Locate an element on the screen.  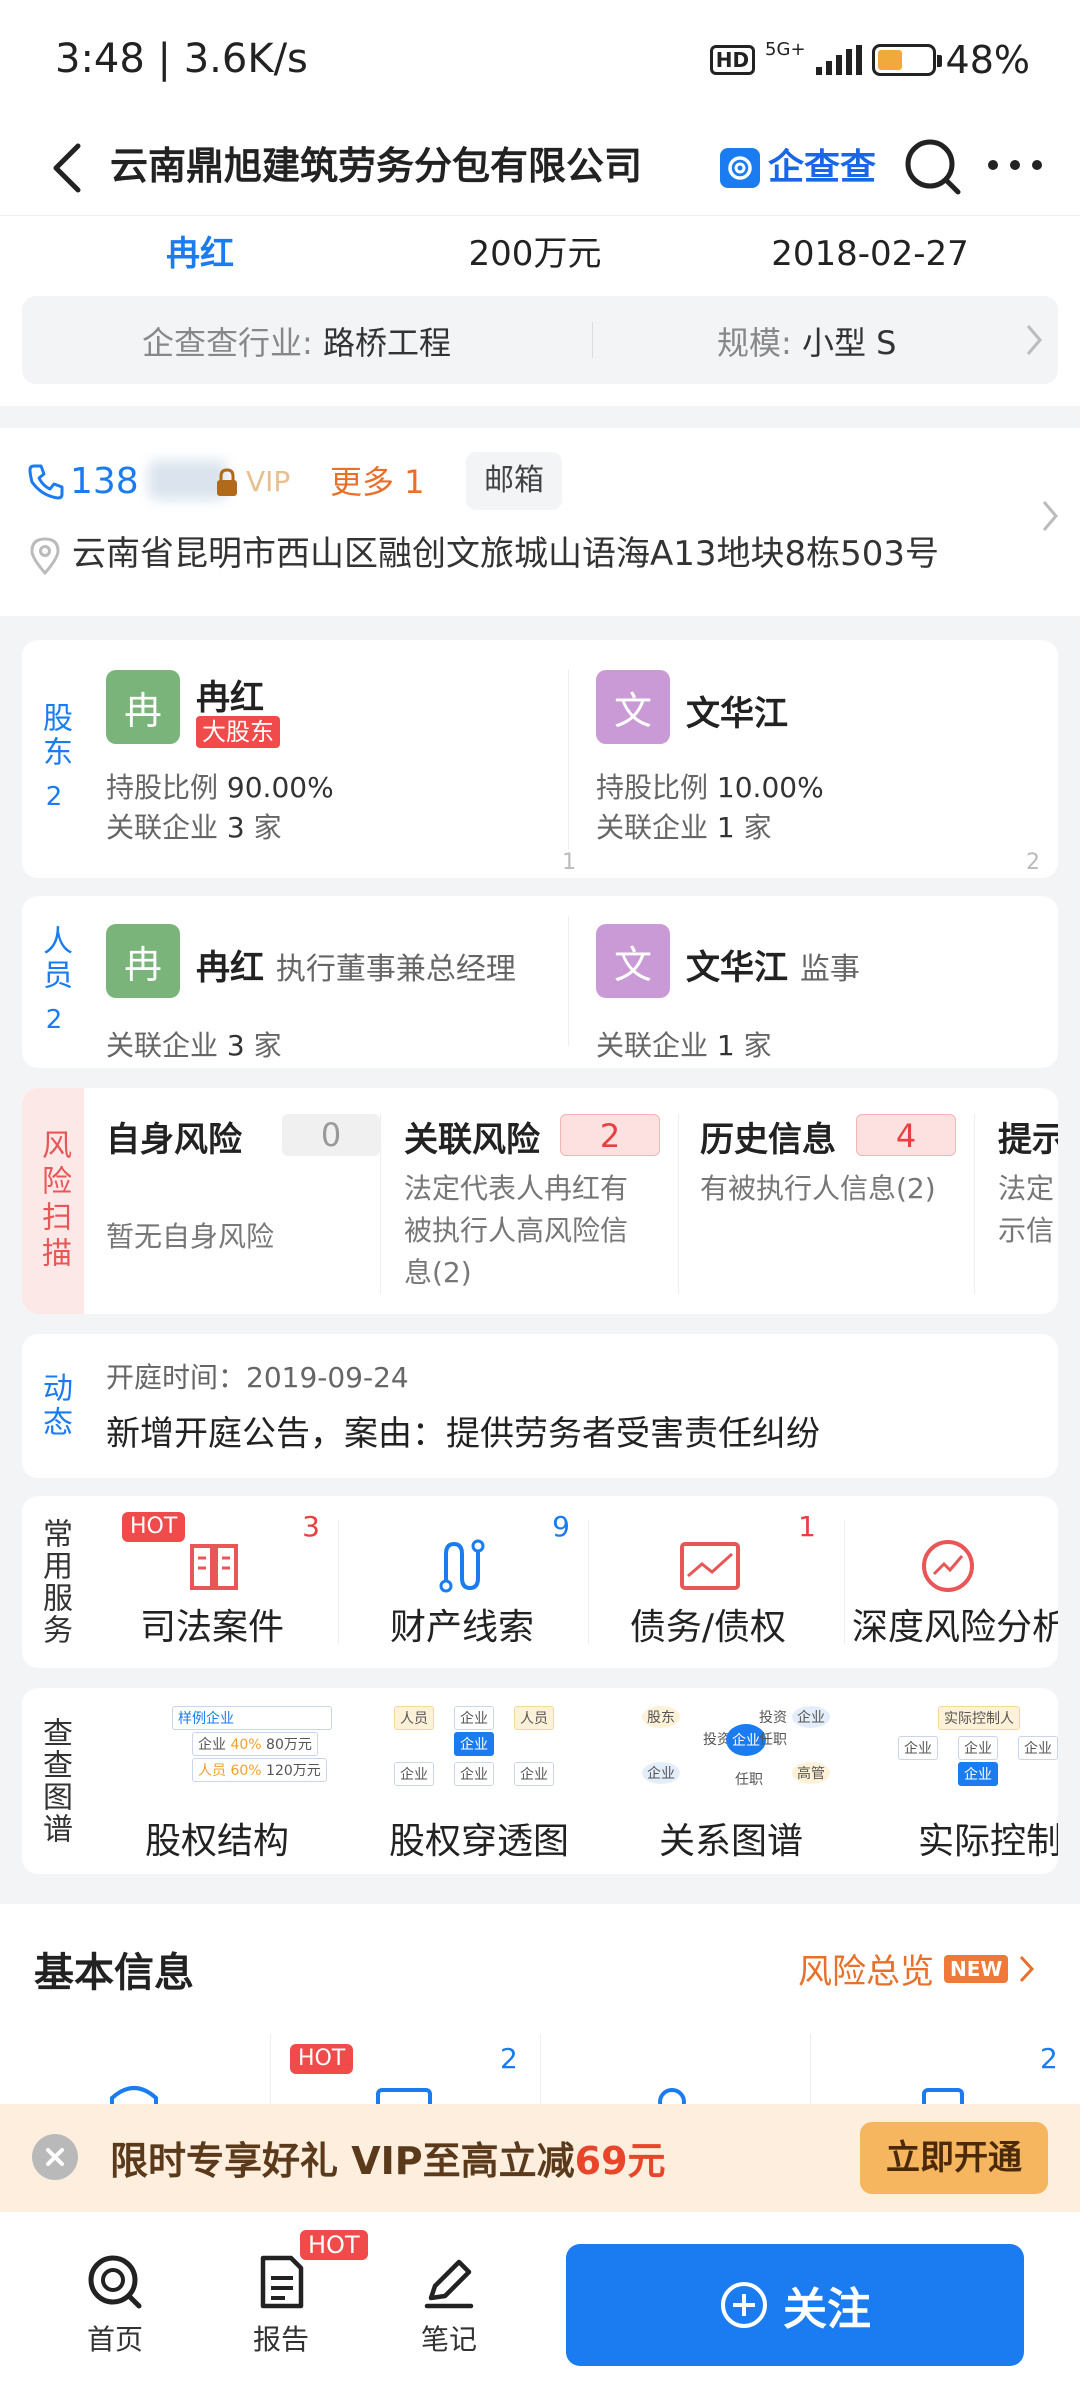
search-icon is located at coordinates (932, 166).